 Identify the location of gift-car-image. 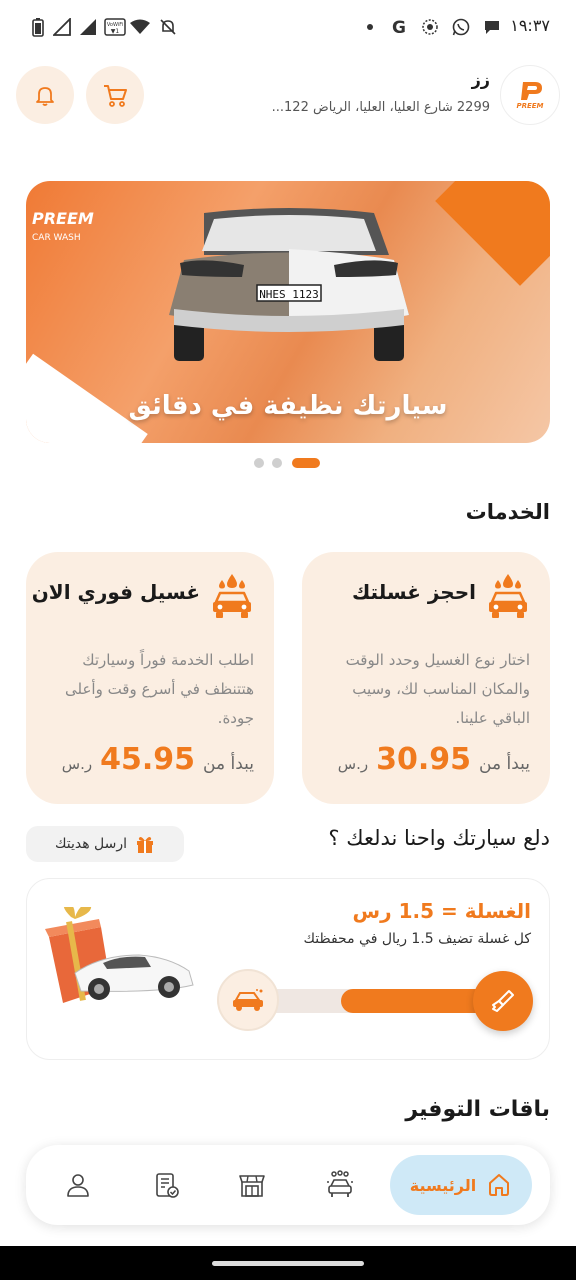
(119, 955).